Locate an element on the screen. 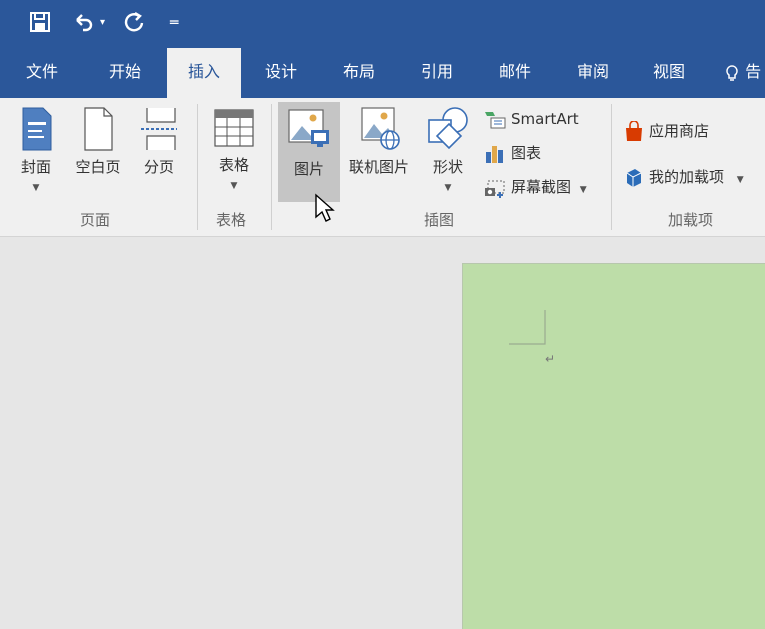  my-addins-icon is located at coordinates (634, 177).